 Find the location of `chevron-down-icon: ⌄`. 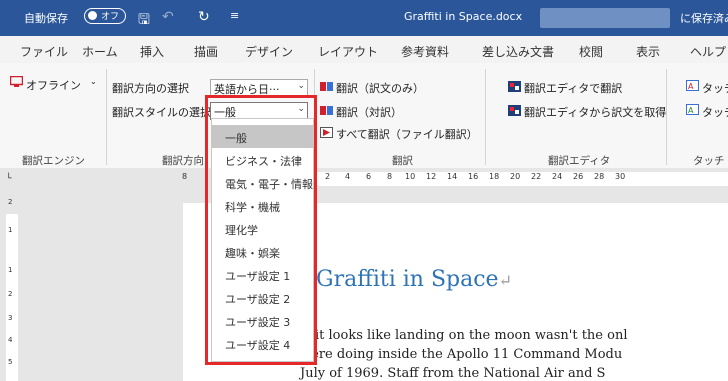

chevron-down-icon: ⌄ is located at coordinates (301, 86).